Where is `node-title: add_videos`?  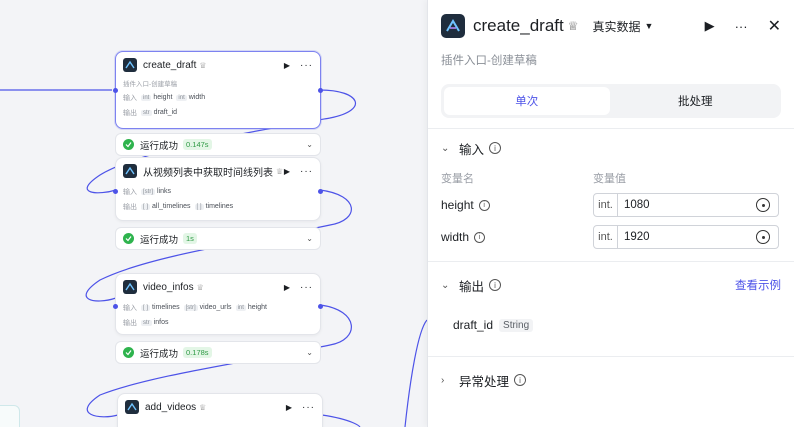
node-title: add_videos is located at coordinates (171, 407).